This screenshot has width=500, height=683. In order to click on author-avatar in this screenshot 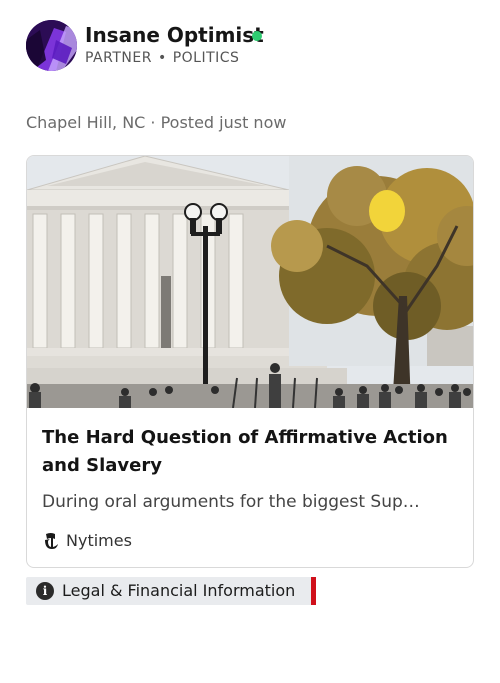, I will do `click(51, 45)`.